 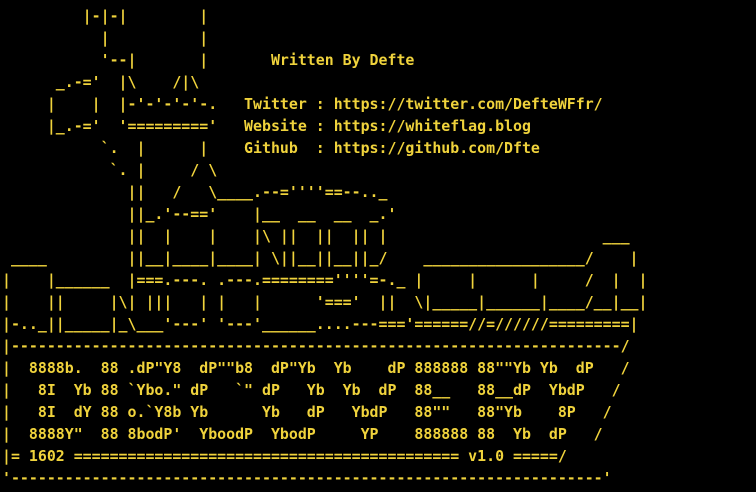 What do you see at coordinates (271, 148) in the screenshot?
I see `banner-line-github: `. | | Github : https://github.com/Dfte` at bounding box center [271, 148].